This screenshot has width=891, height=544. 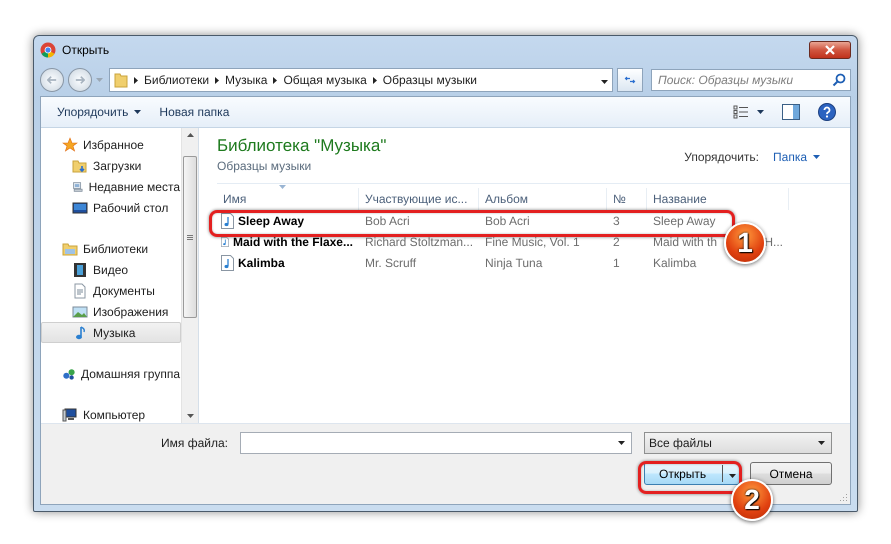 What do you see at coordinates (194, 443) in the screenshot?
I see `file-name-label: Имя файла:` at bounding box center [194, 443].